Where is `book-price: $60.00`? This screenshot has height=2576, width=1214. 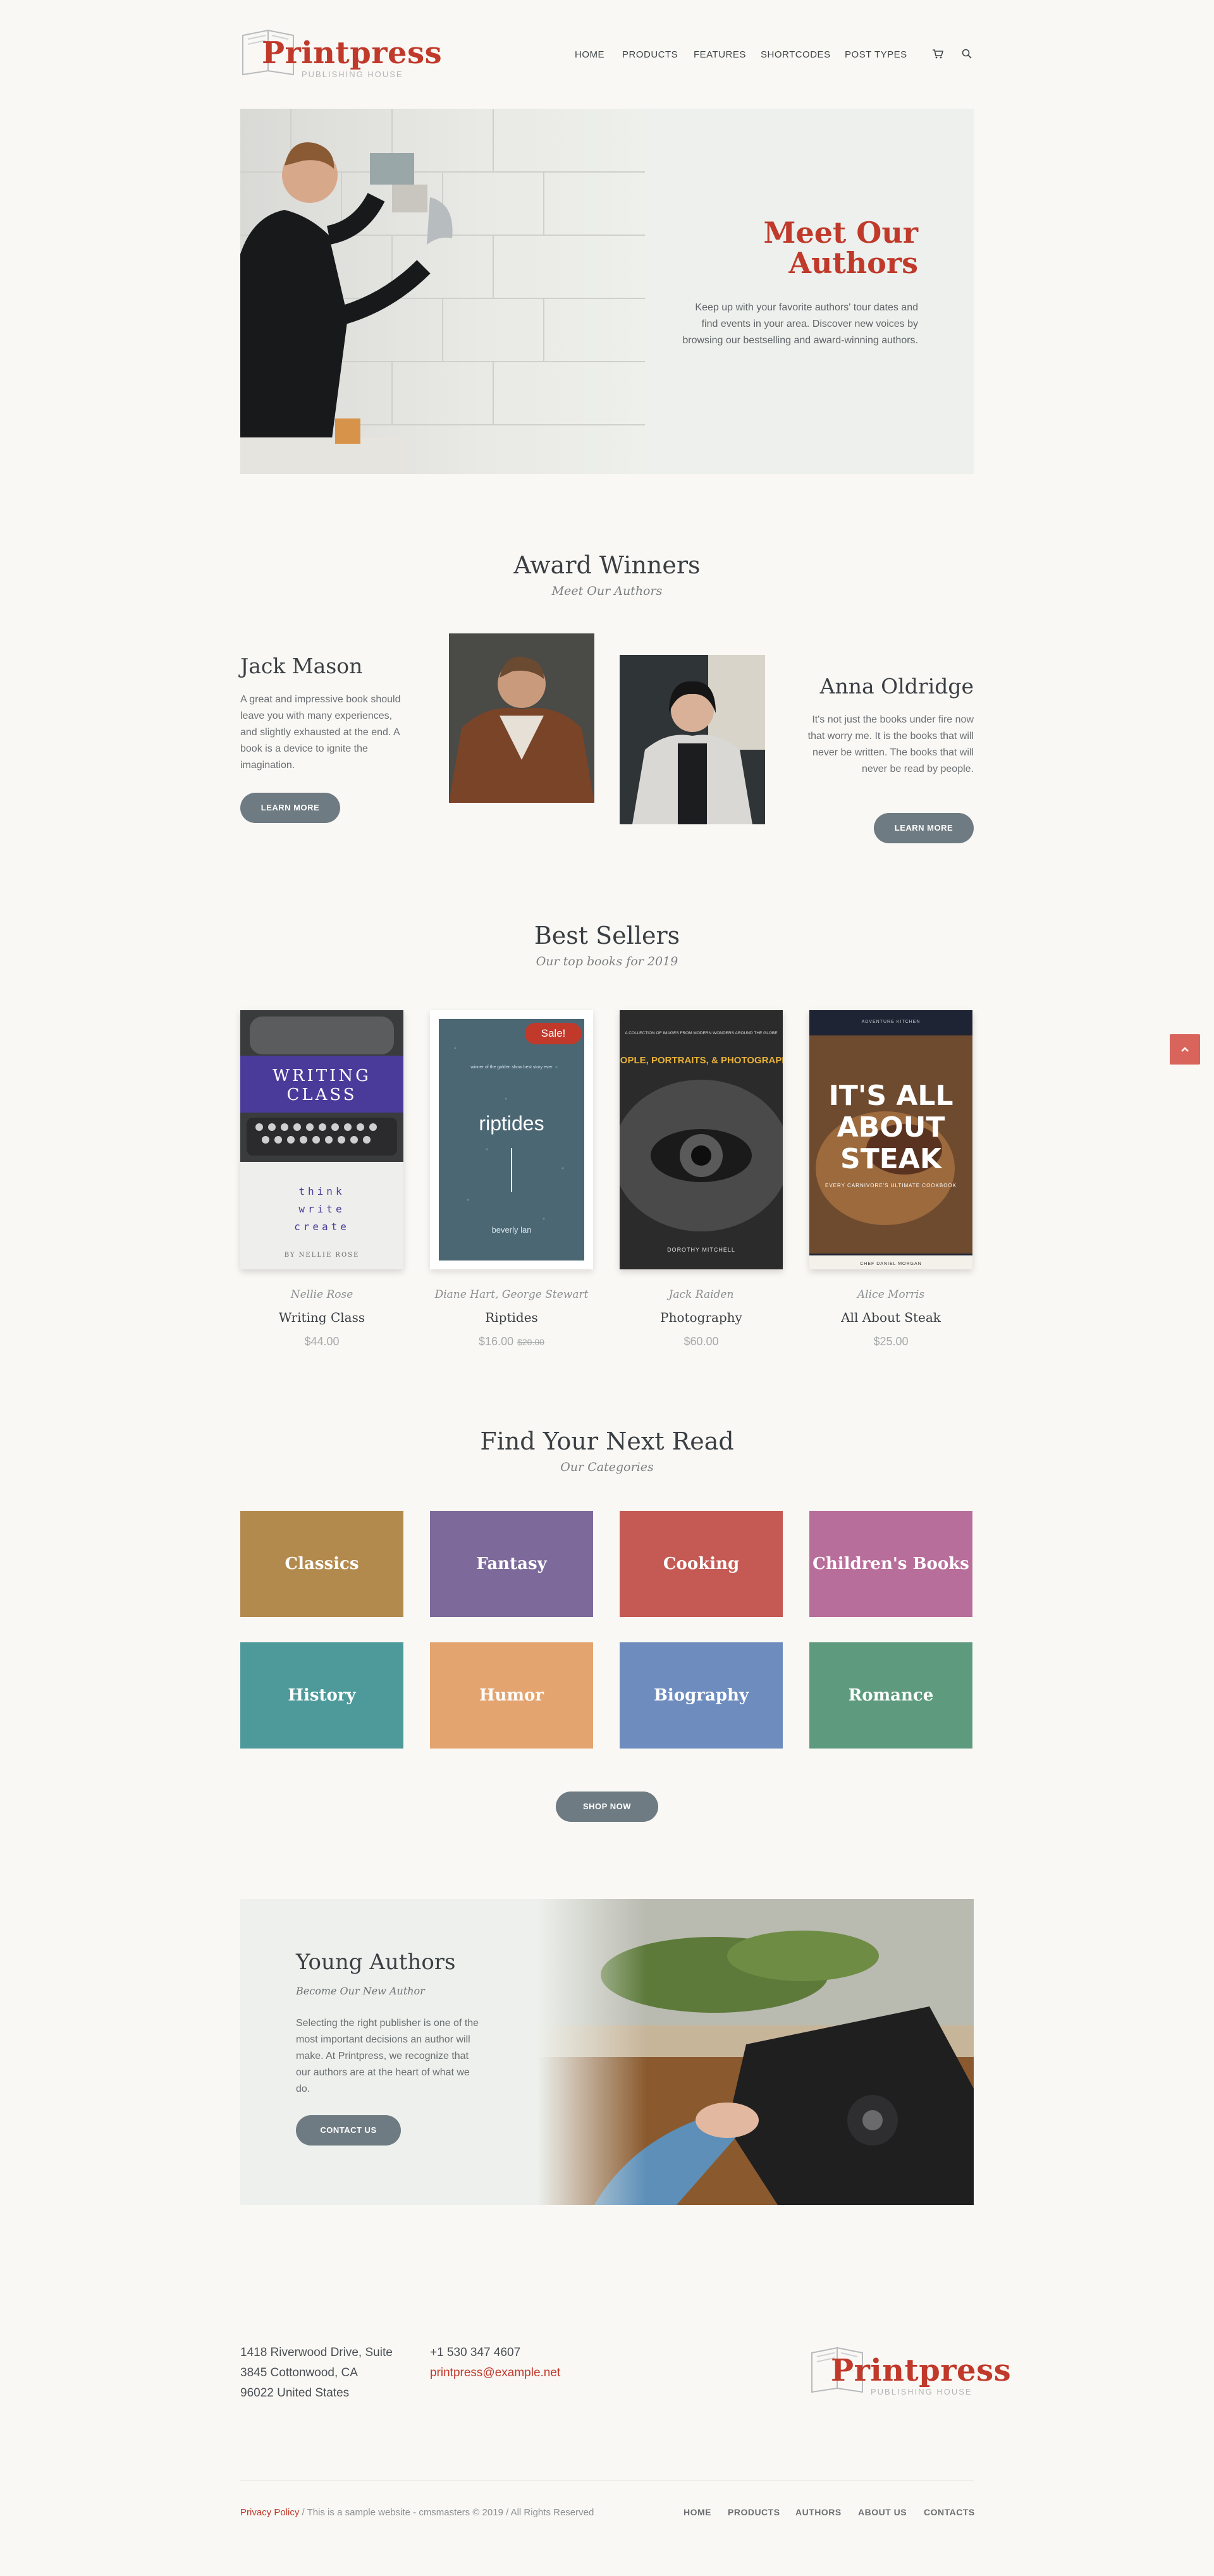
book-price: $60.00 is located at coordinates (701, 1341).